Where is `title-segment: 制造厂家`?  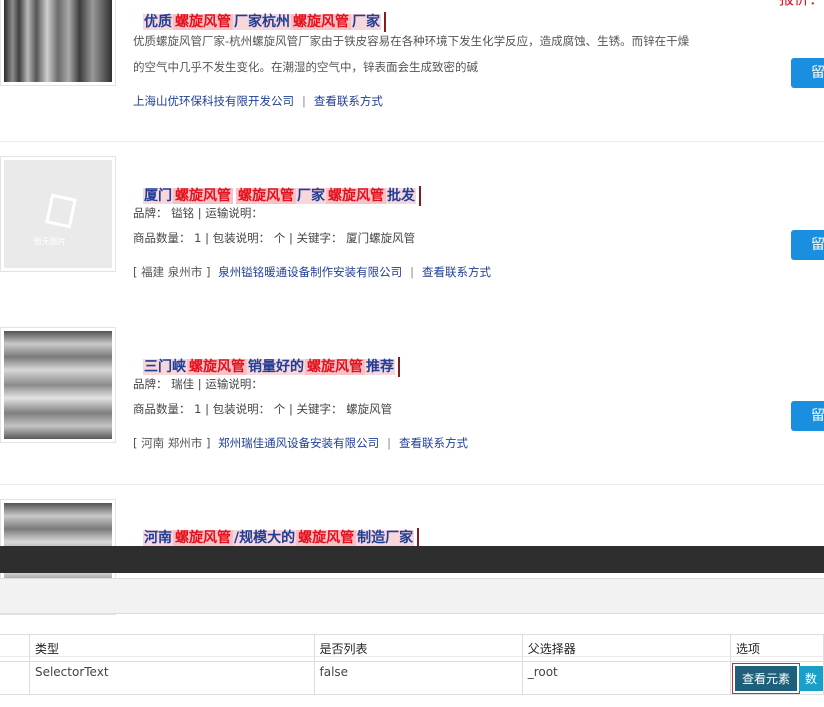 title-segment: 制造厂家 is located at coordinates (385, 538).